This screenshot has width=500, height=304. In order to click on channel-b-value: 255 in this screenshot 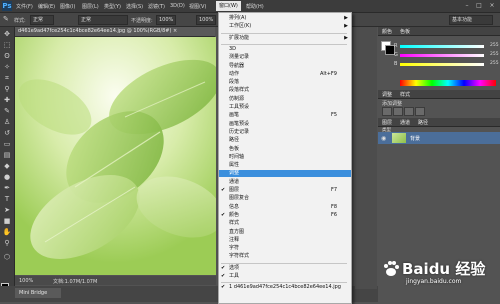, I will do `click(494, 63)`.